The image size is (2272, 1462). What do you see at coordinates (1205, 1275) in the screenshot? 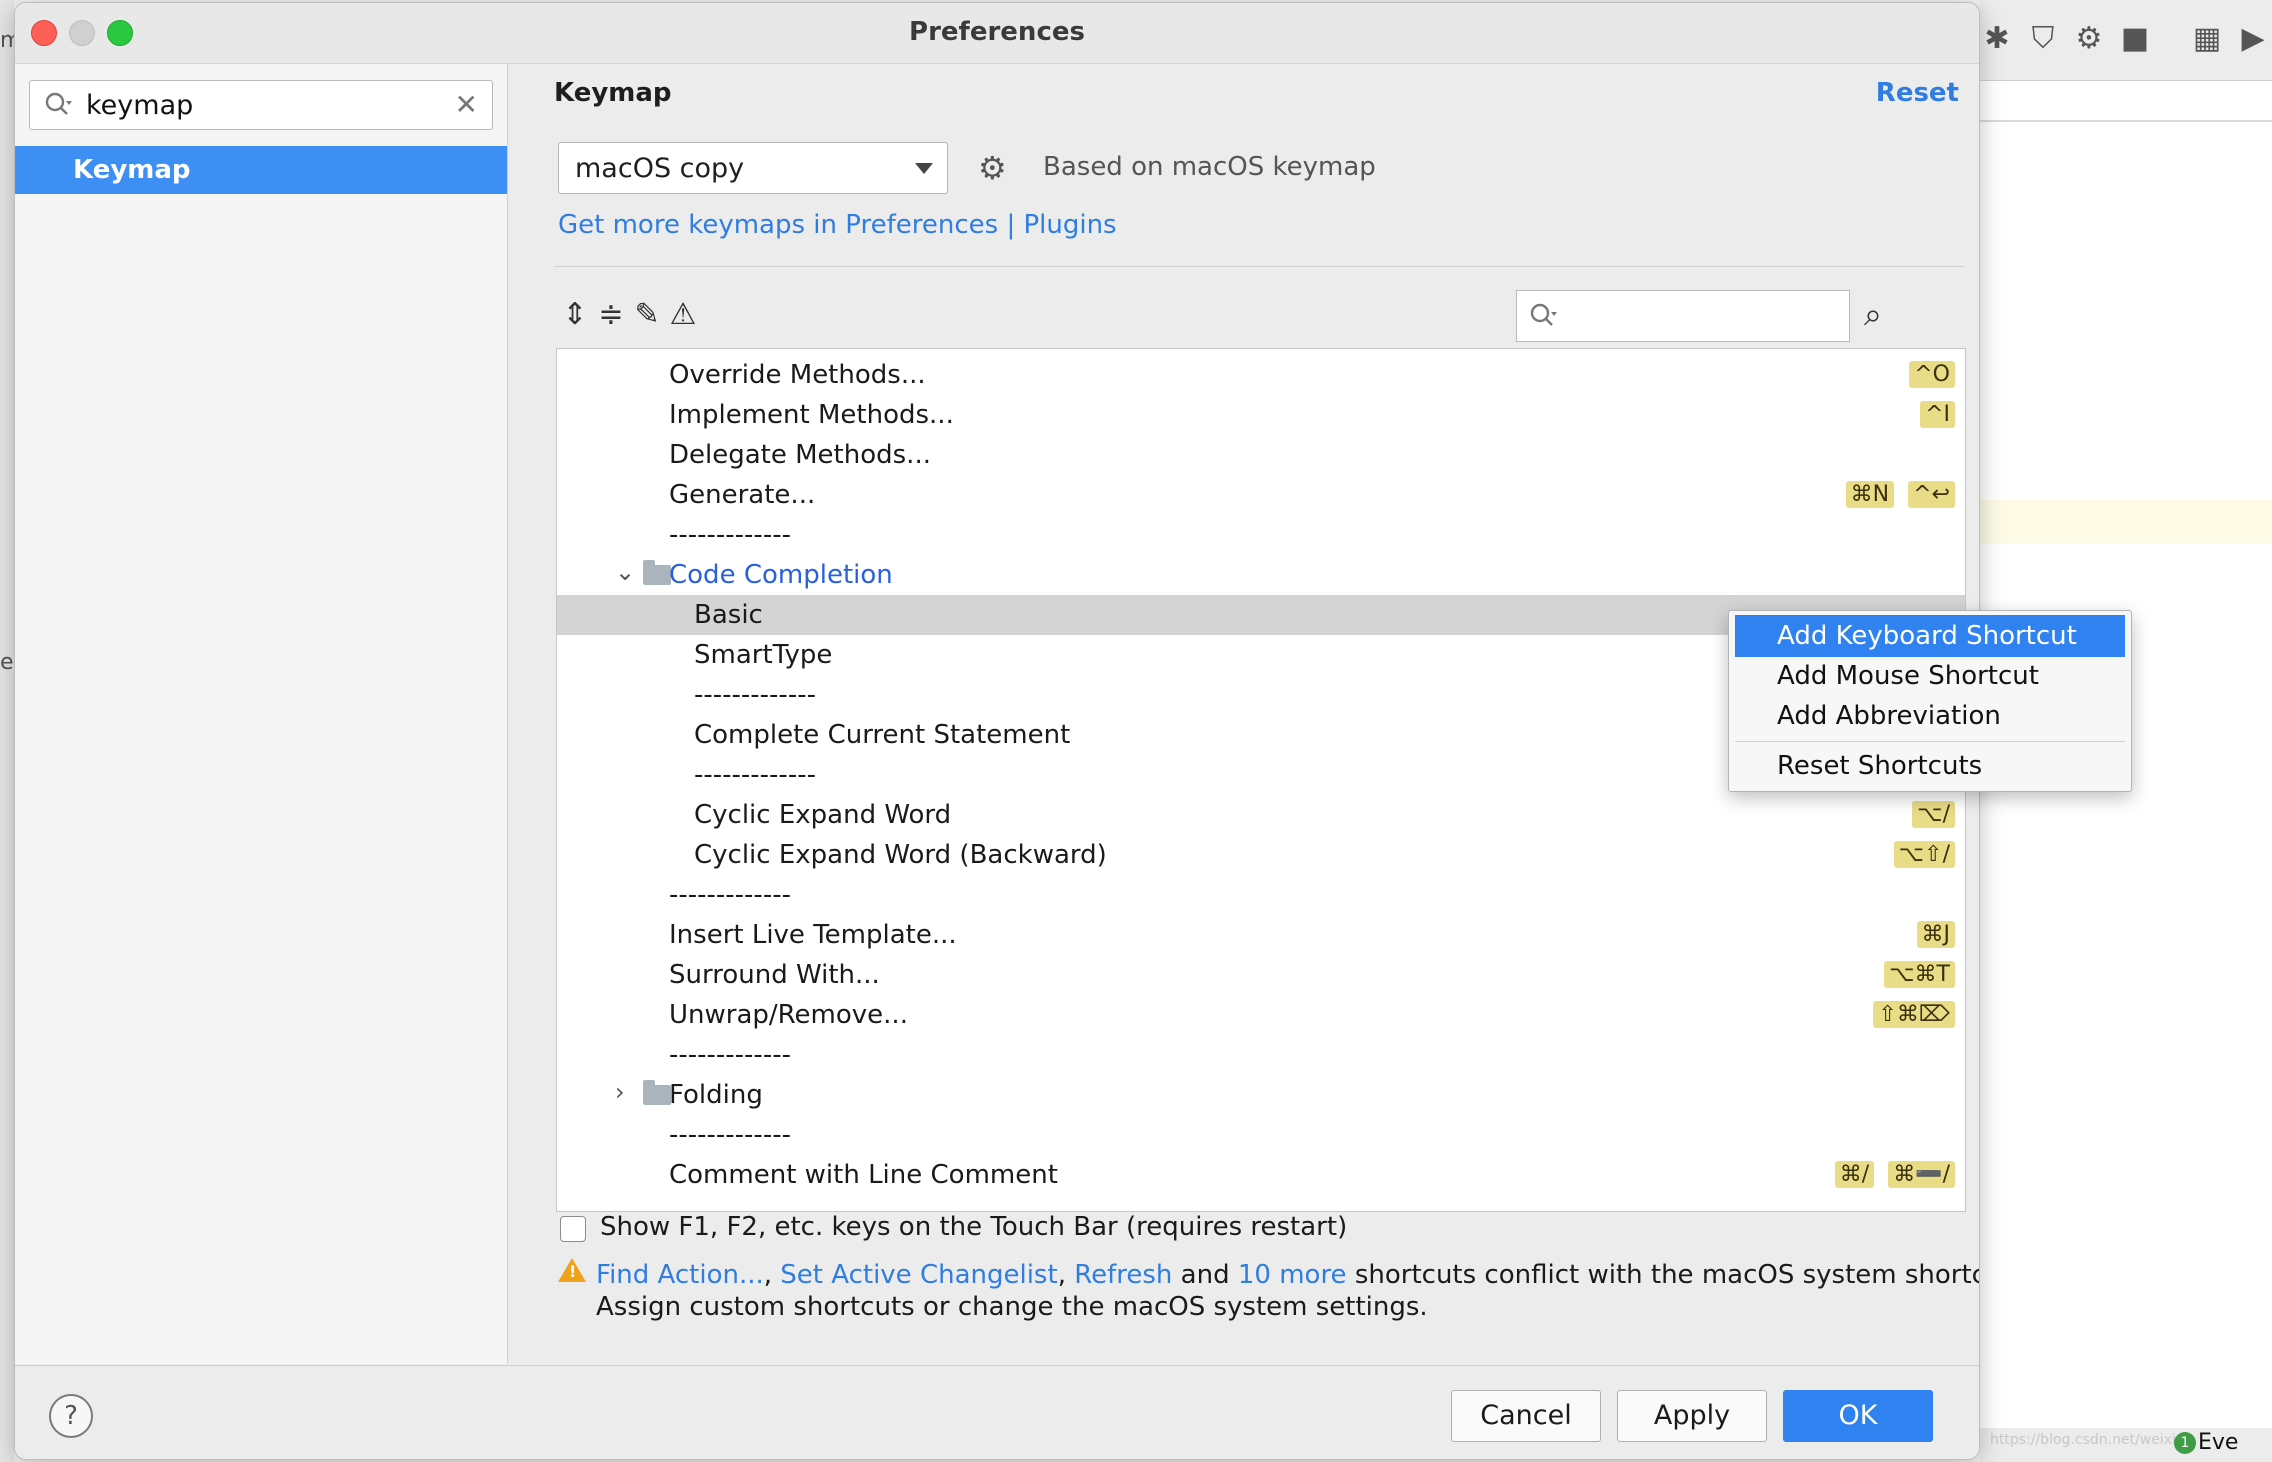
I see `conflict-and: and` at bounding box center [1205, 1275].